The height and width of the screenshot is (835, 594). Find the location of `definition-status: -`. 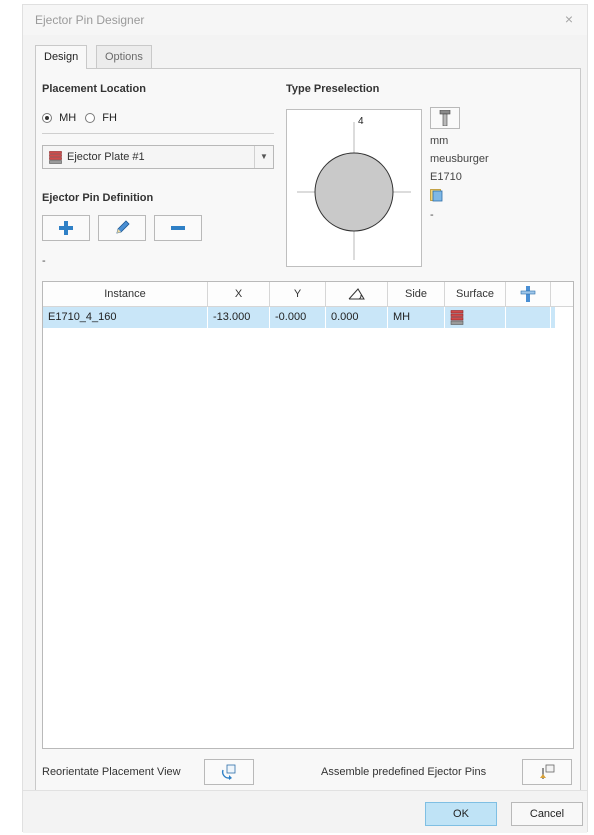

definition-status: - is located at coordinates (44, 261).